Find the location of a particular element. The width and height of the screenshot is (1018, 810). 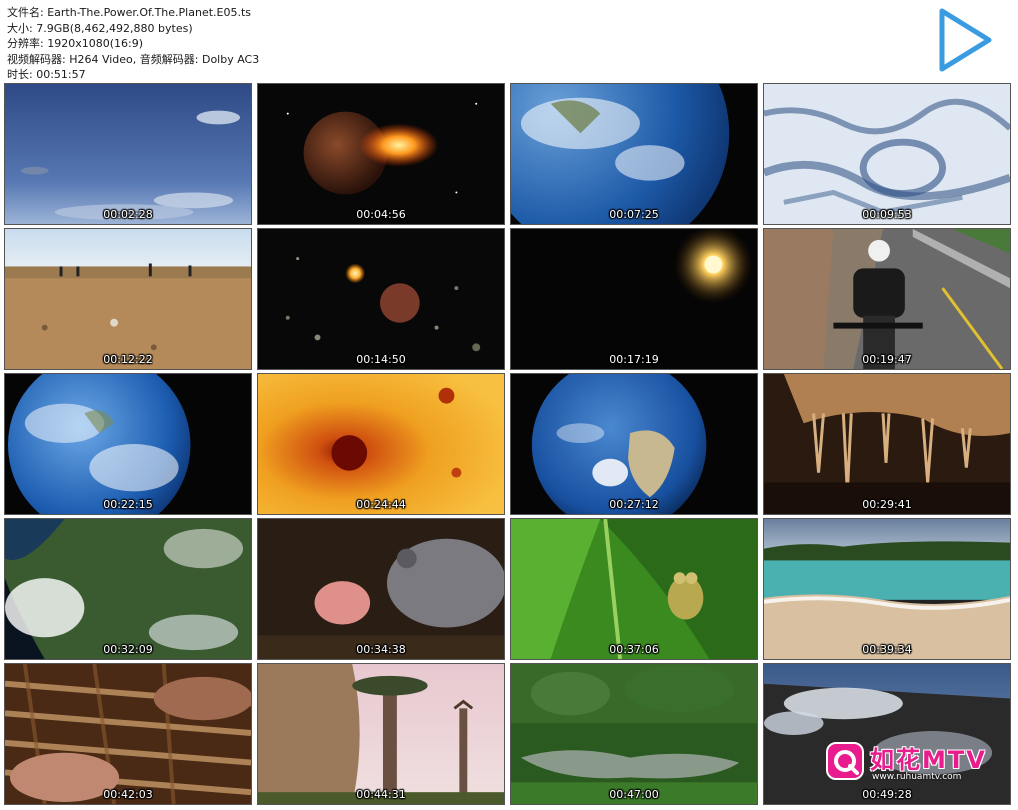

watermark-url: www.ruhuamtv.com is located at coordinates (917, 777).